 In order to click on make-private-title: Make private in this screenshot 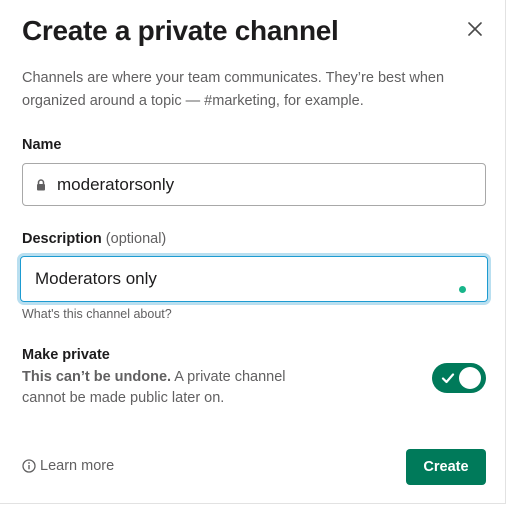, I will do `click(66, 355)`.